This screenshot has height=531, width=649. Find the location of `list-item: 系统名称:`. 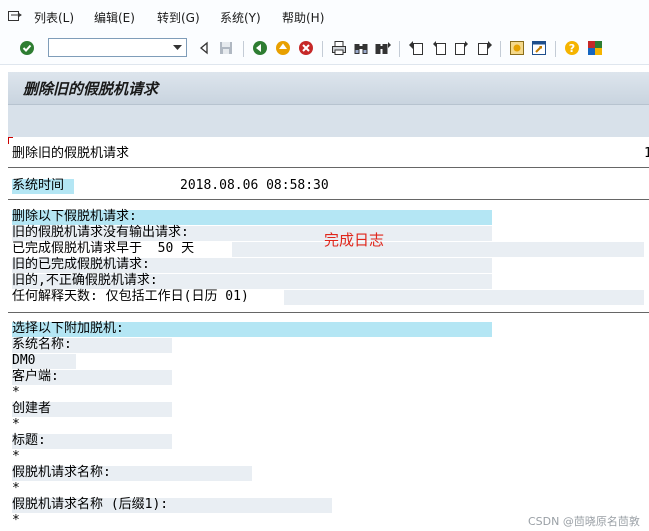

list-item: 系统名称: is located at coordinates (42, 344).